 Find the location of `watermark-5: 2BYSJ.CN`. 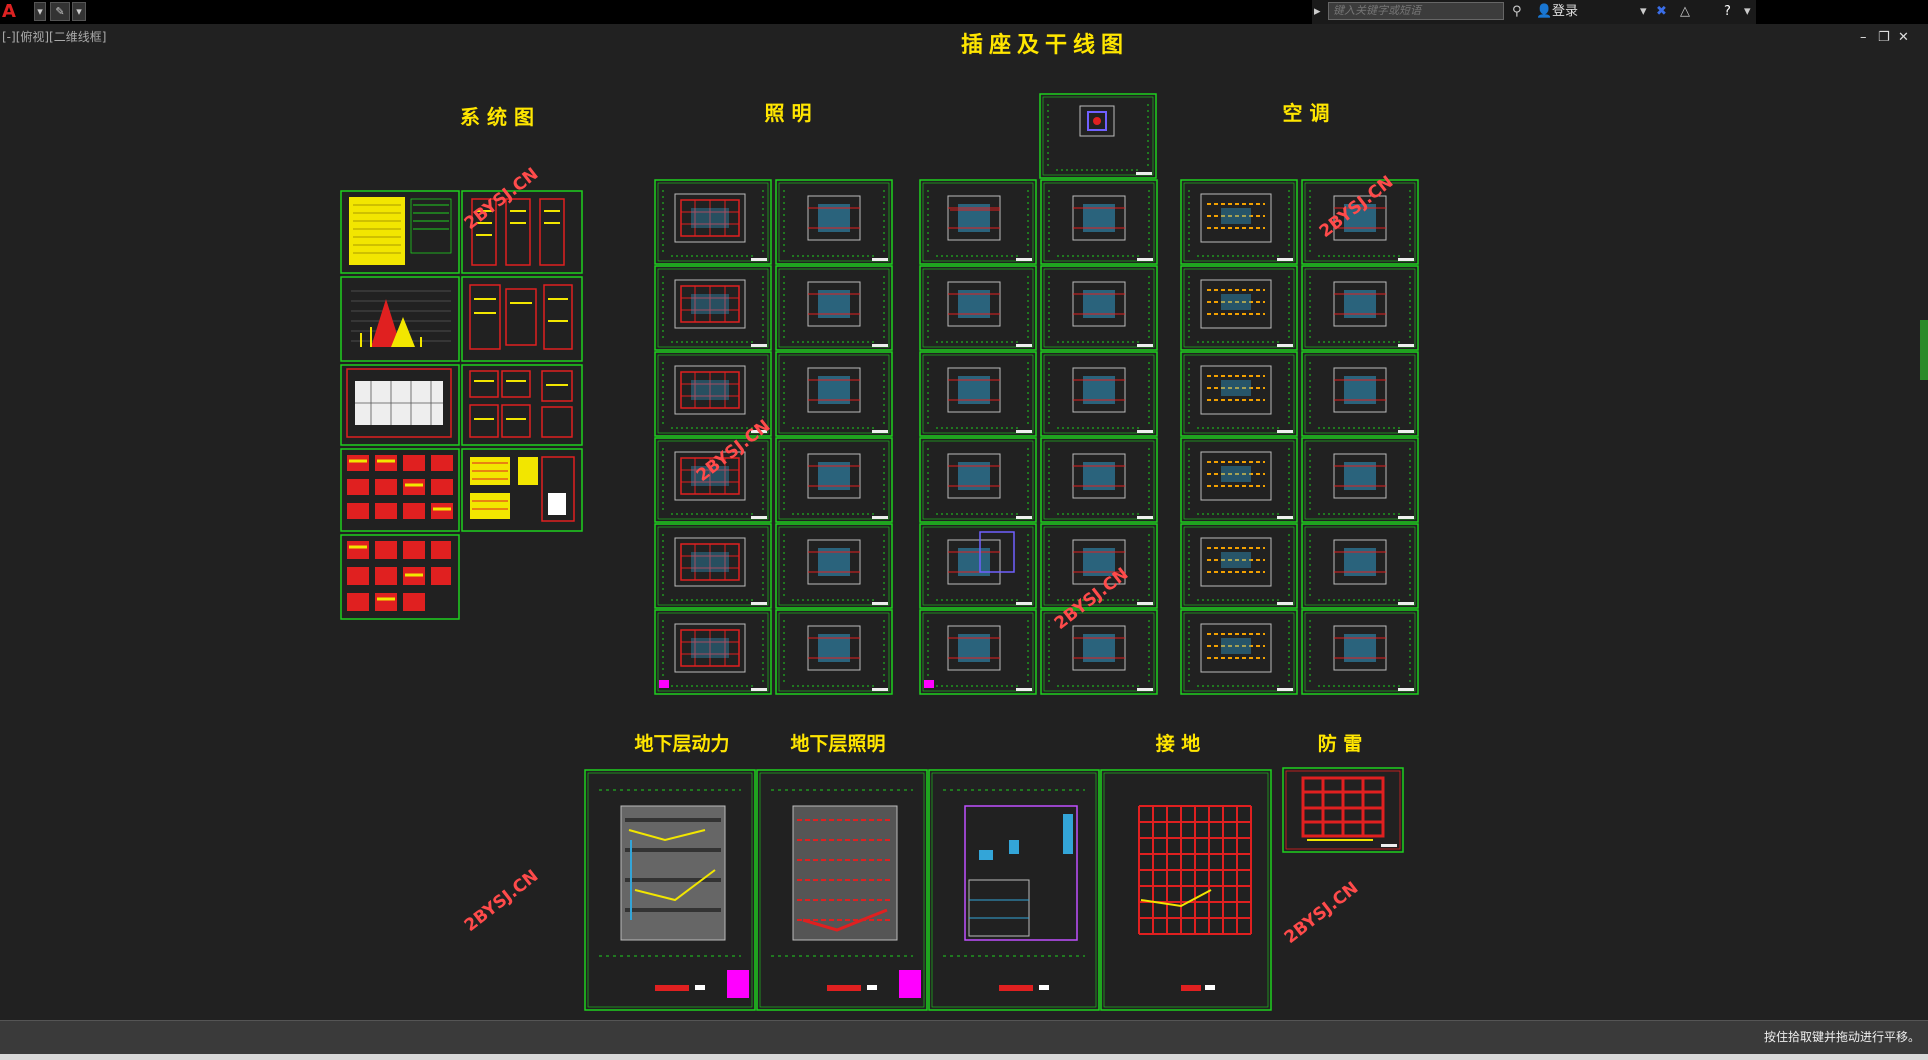

watermark-5: 2BYSJ.CN is located at coordinates (502, 901).